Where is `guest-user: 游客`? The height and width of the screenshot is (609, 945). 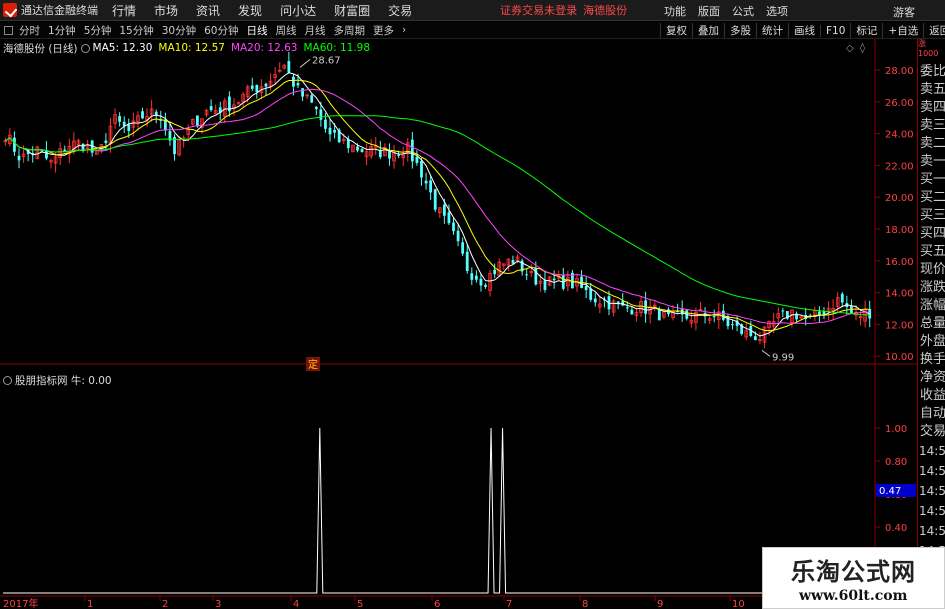 guest-user: 游客 is located at coordinates (904, 12).